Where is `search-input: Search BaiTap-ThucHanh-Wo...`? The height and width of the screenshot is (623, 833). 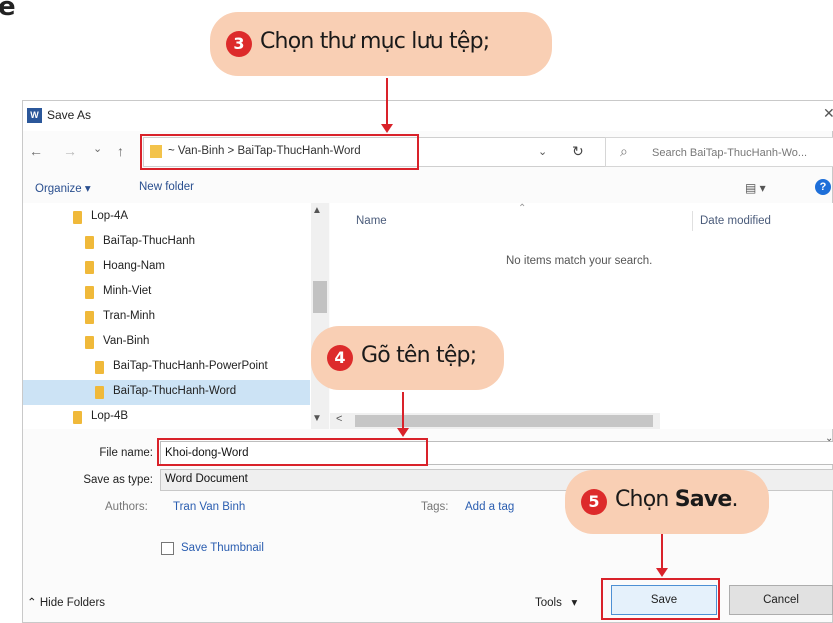 search-input: Search BaiTap-ThucHanh-Wo... is located at coordinates (729, 153).